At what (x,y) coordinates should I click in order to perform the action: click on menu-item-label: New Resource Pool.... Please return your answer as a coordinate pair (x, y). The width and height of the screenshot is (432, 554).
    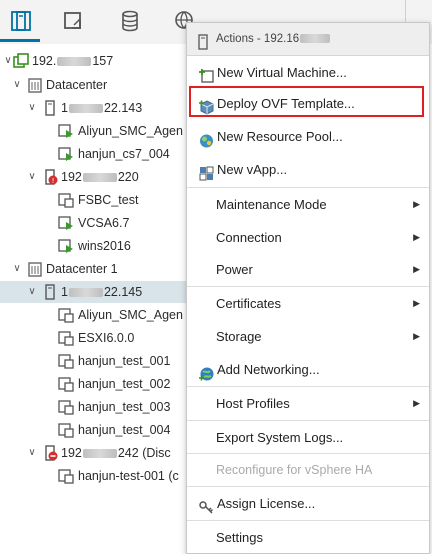
    Looking at the image, I should click on (280, 136).